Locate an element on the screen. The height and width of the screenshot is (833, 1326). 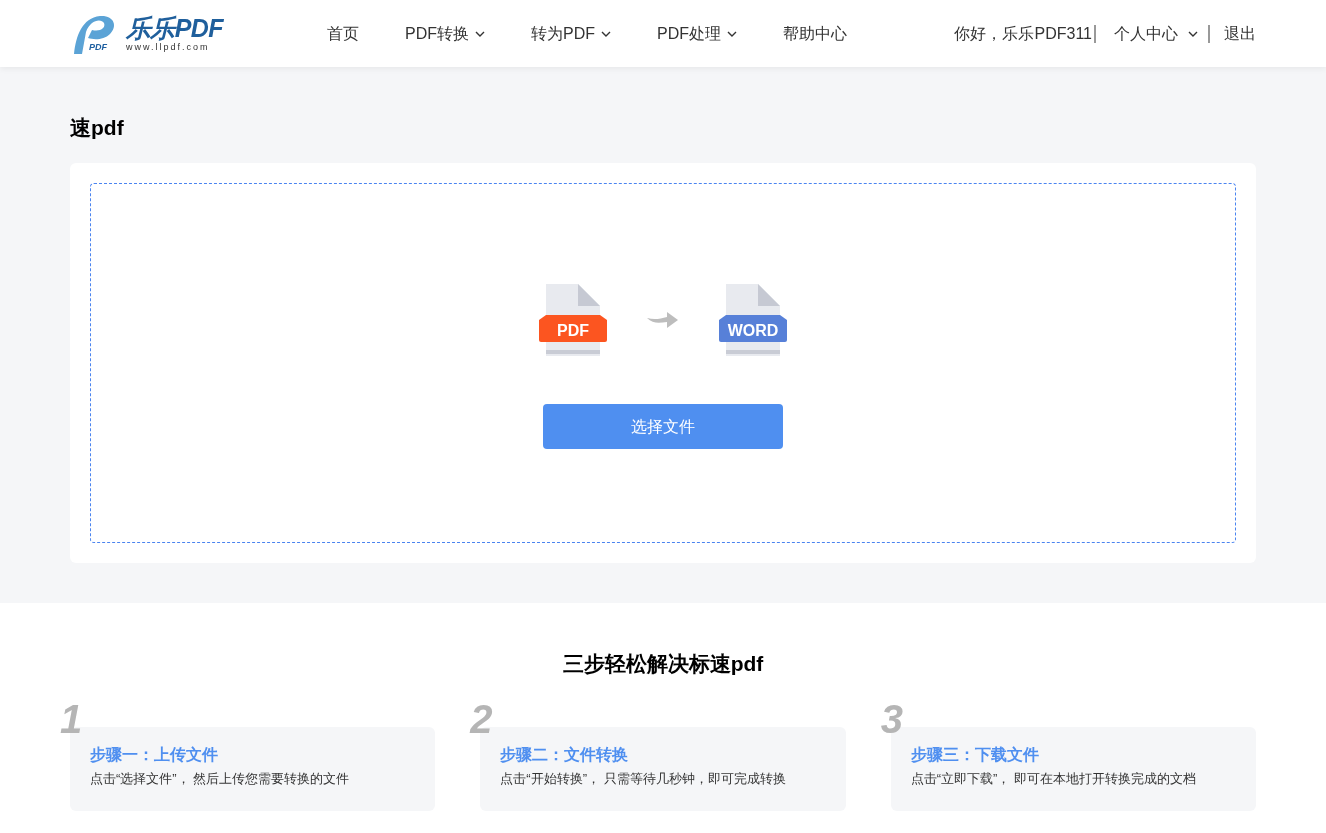
step-description: 点击“选择文件”， 然后上传您需要转换的文件 is located at coordinates (220, 779).